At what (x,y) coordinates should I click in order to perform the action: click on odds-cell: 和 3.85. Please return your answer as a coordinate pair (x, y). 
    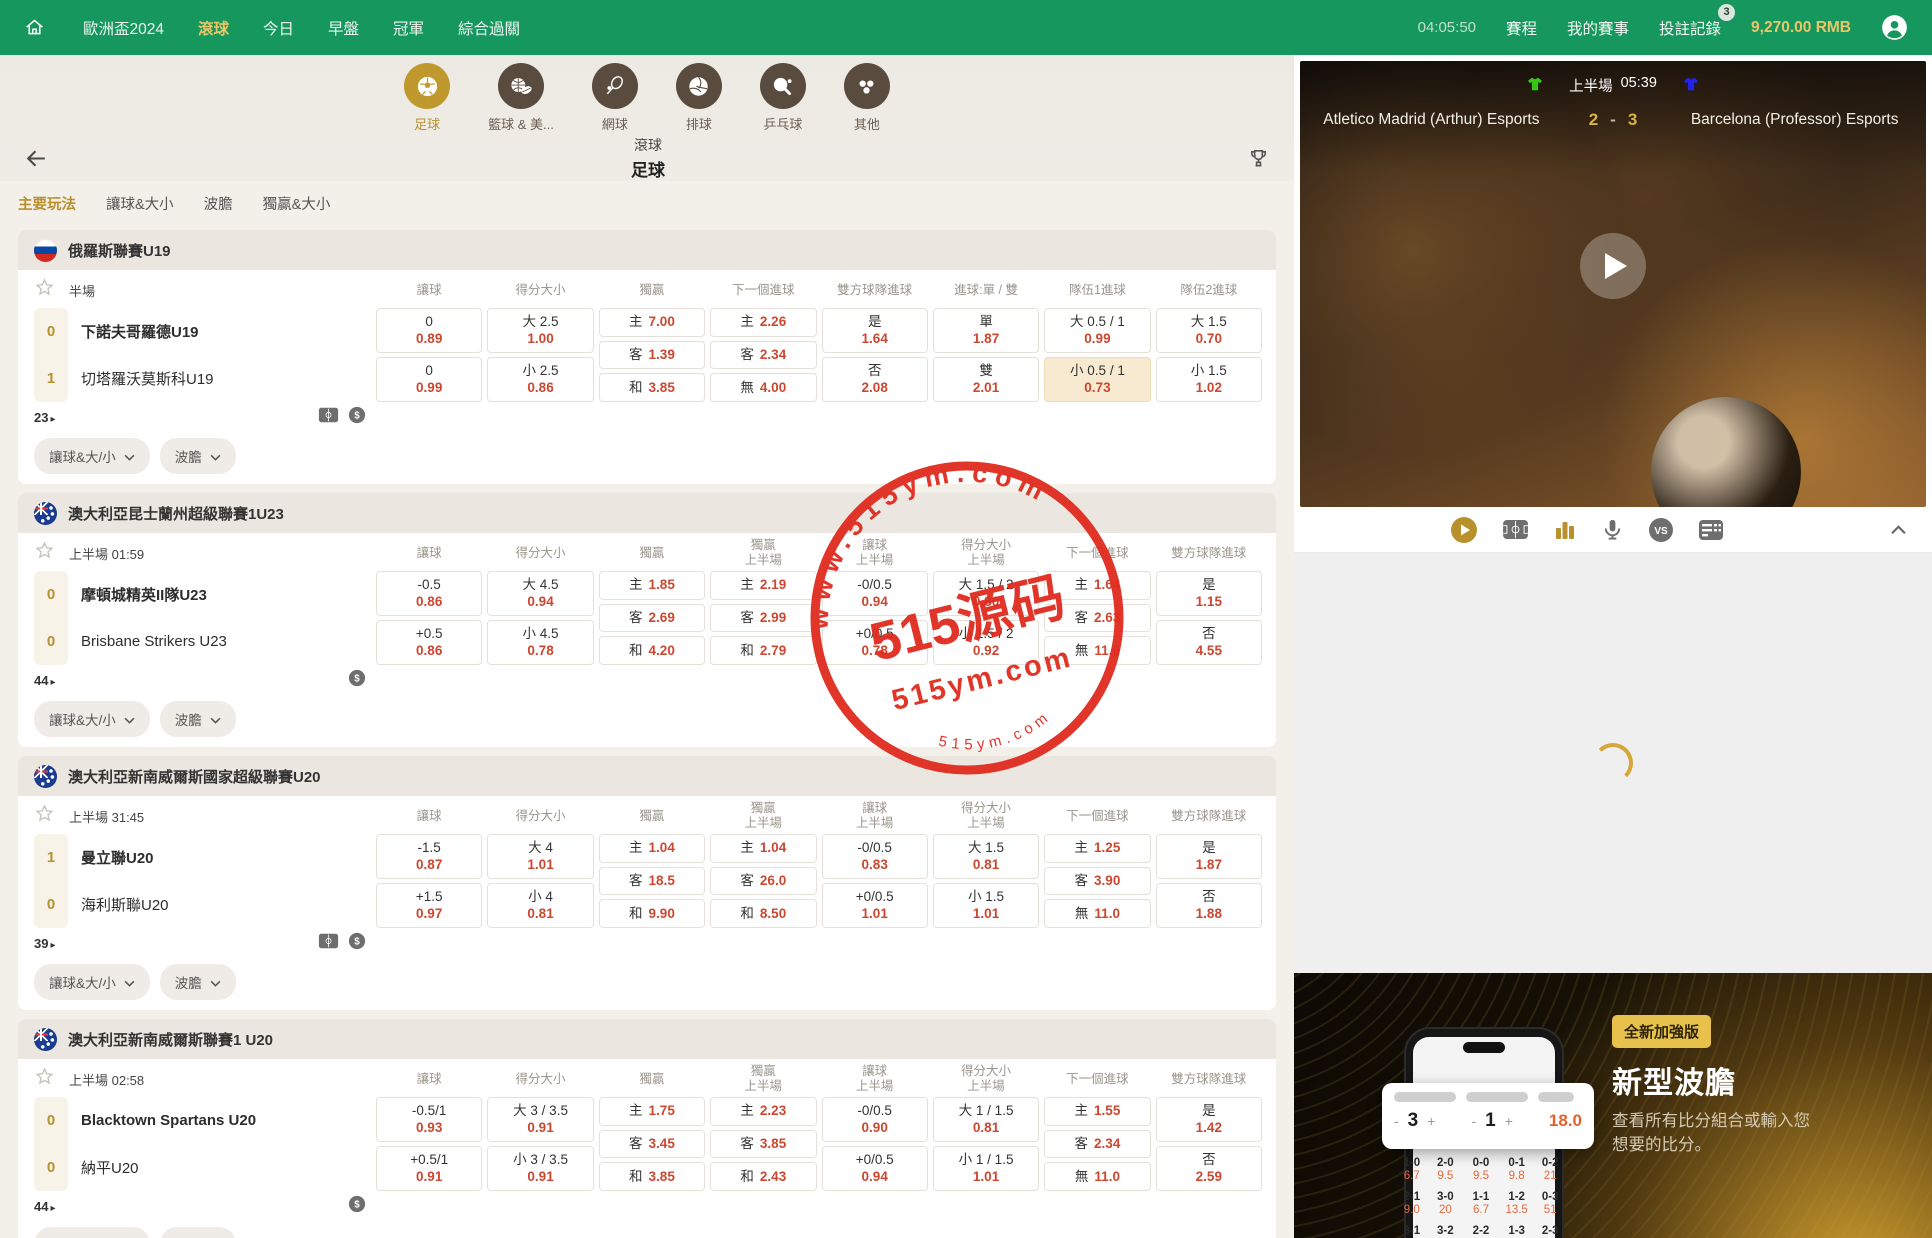
    Looking at the image, I should click on (652, 1177).